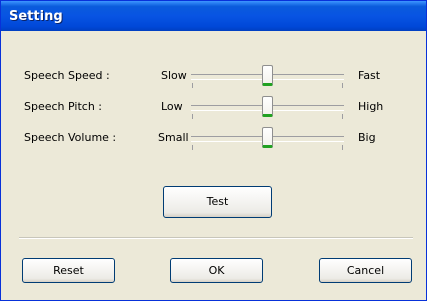  I want to click on speech-volume-max-label: Big, so click(367, 137).